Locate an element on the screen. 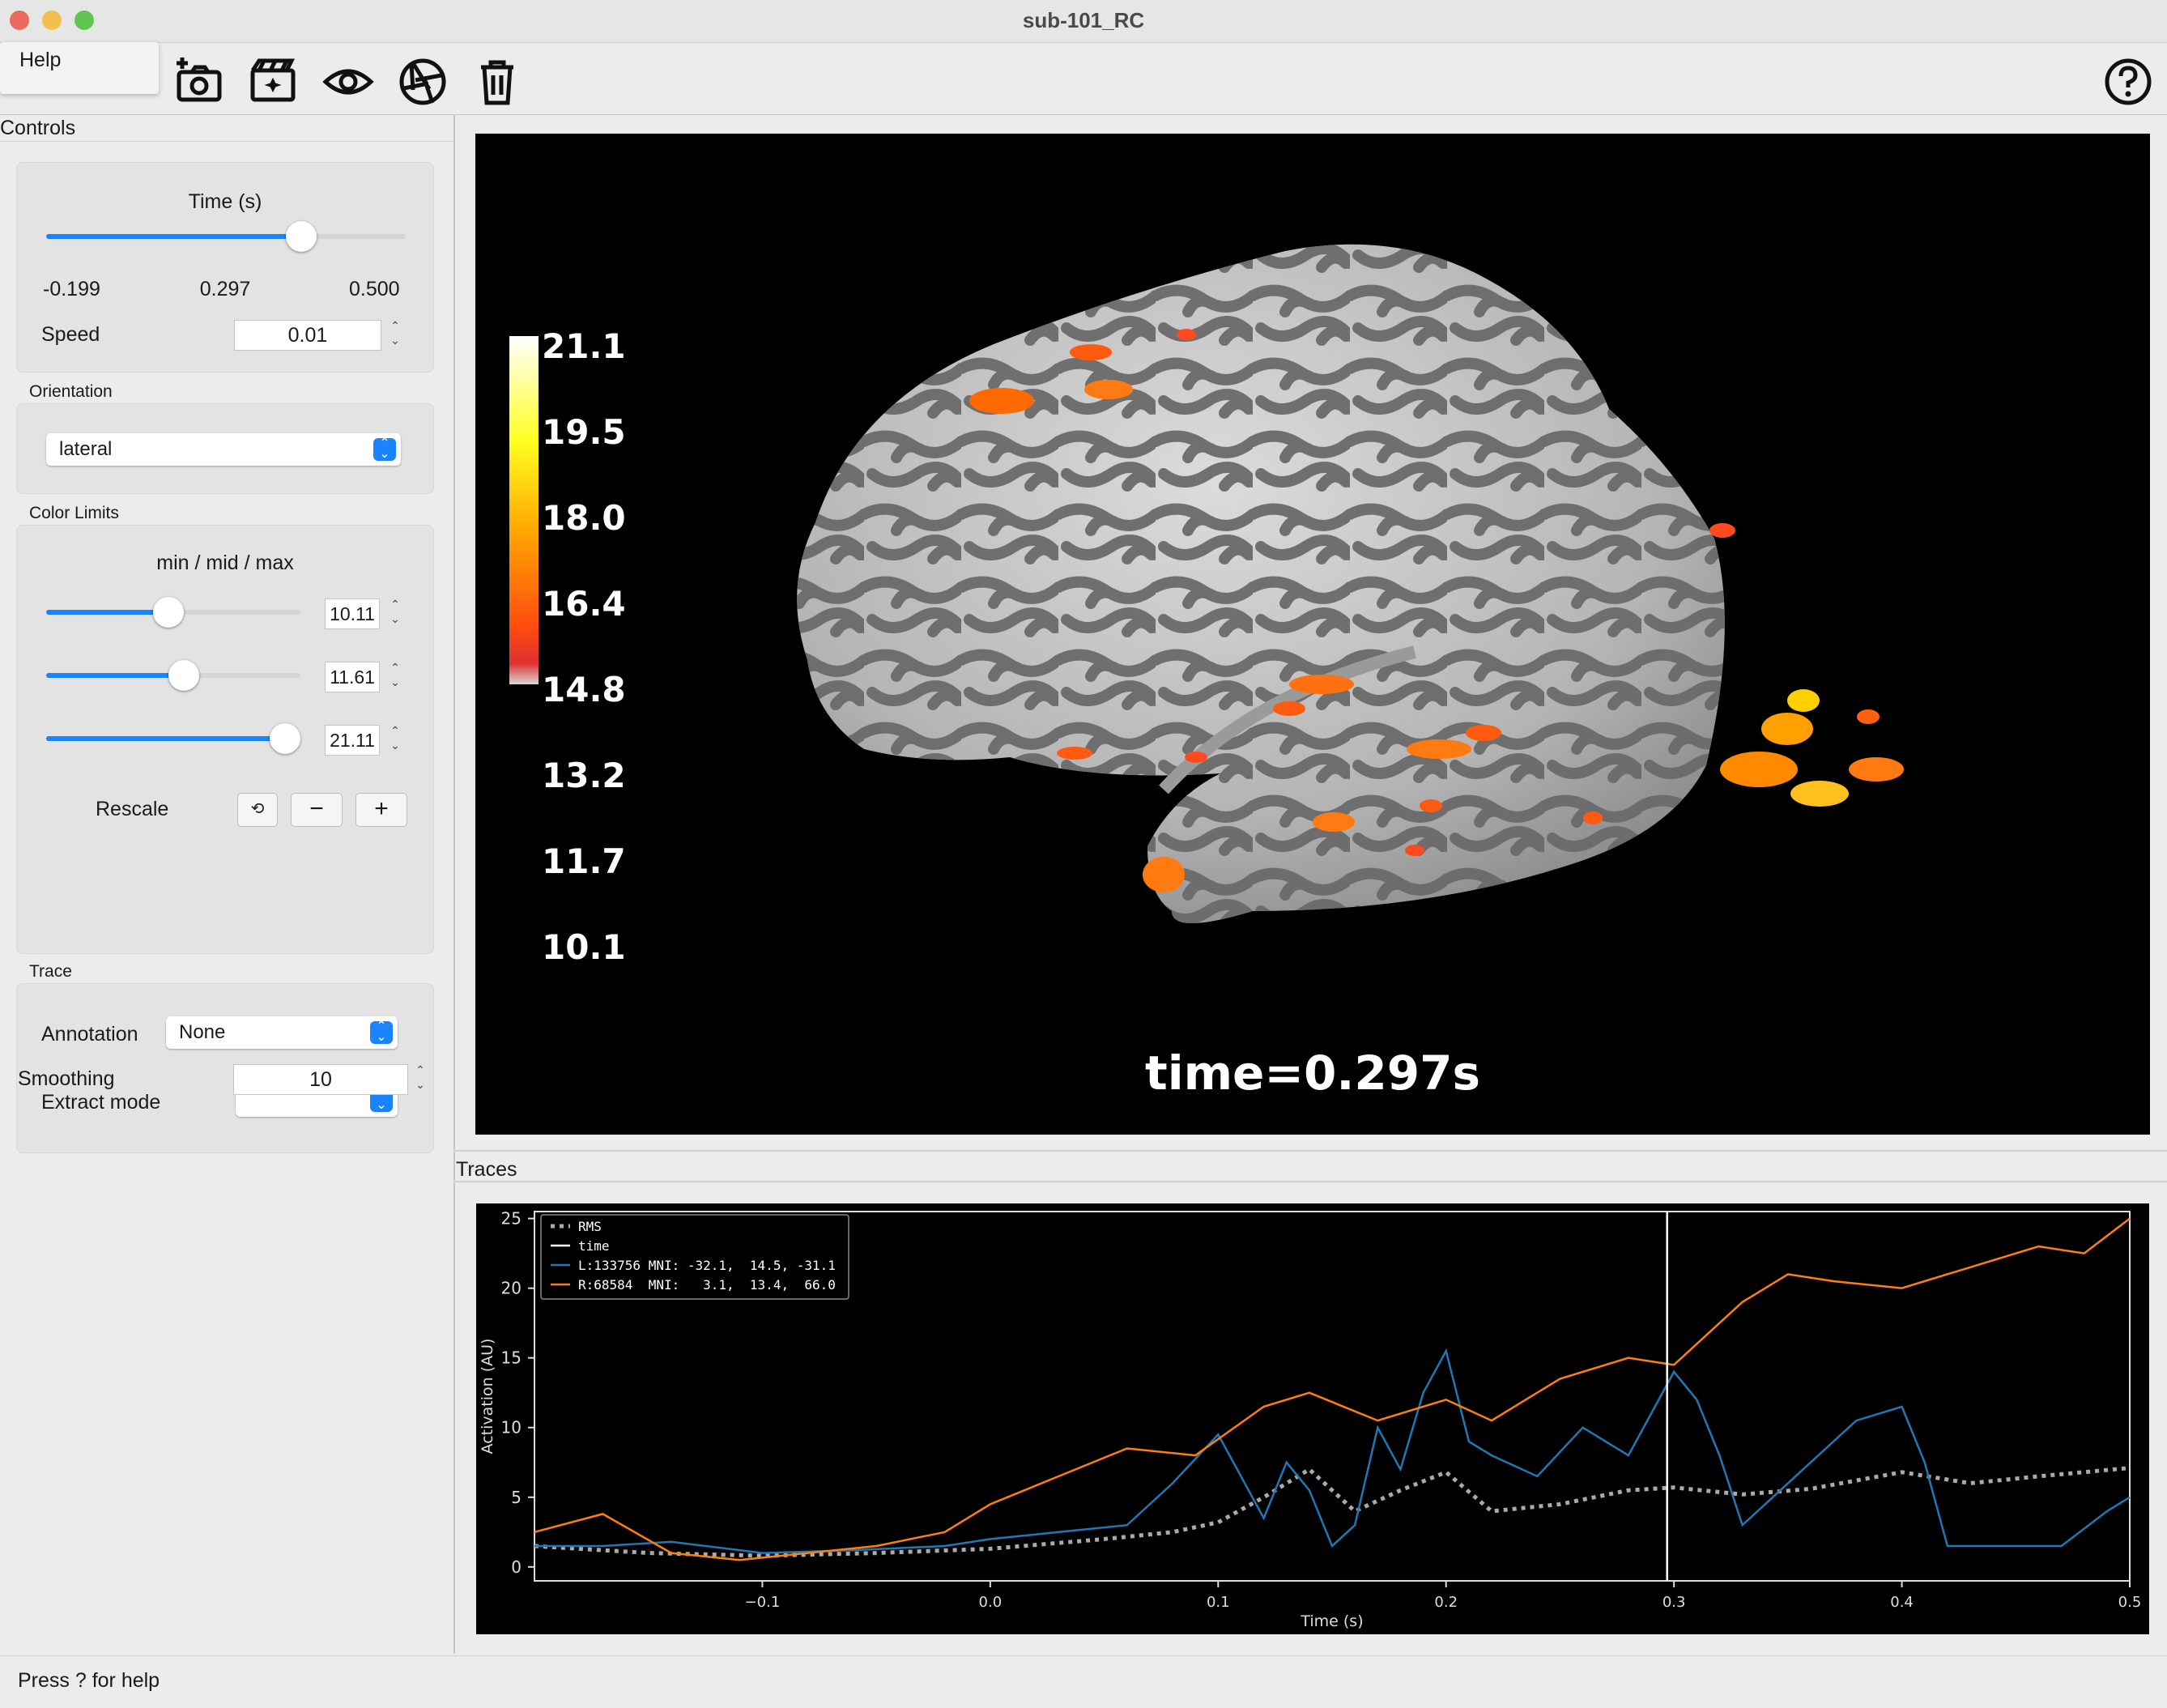  x-tick-label: 0.5 is located at coordinates (2130, 1602).